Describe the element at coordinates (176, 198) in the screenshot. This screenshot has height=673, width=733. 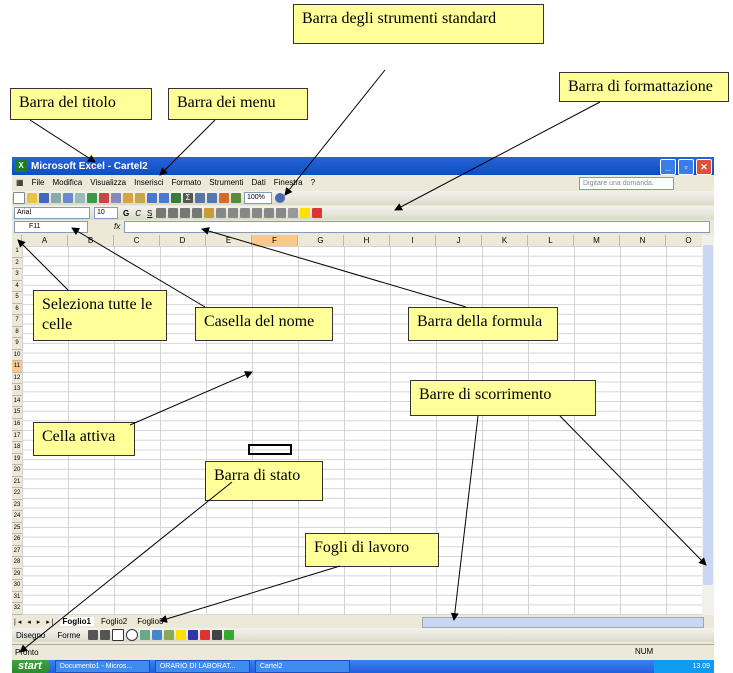
I see `hyperlink-icon` at that location.